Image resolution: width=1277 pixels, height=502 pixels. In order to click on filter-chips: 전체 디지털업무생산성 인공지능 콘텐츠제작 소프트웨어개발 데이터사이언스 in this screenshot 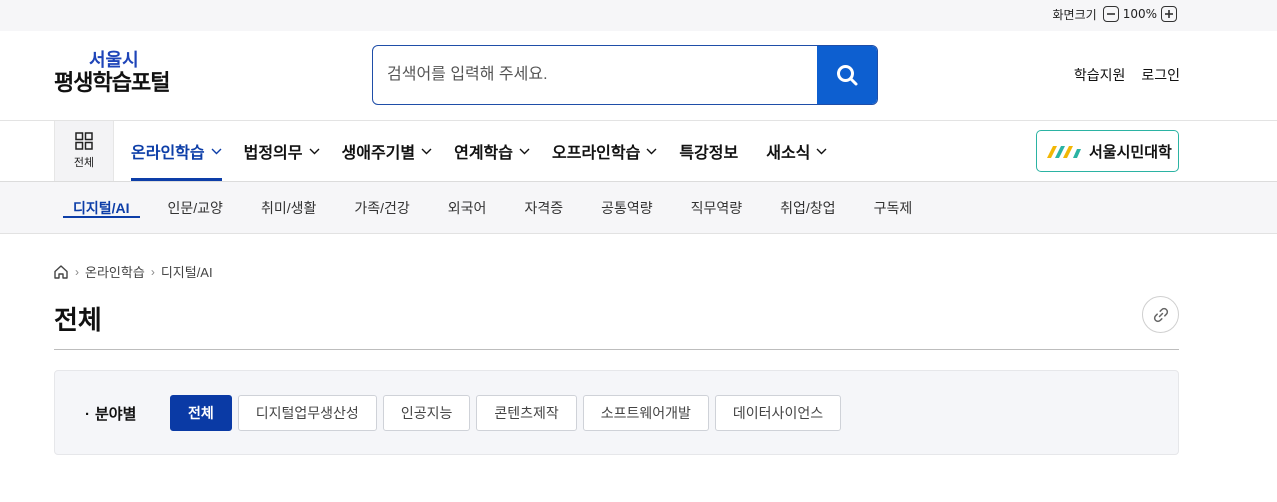, I will do `click(508, 413)`.